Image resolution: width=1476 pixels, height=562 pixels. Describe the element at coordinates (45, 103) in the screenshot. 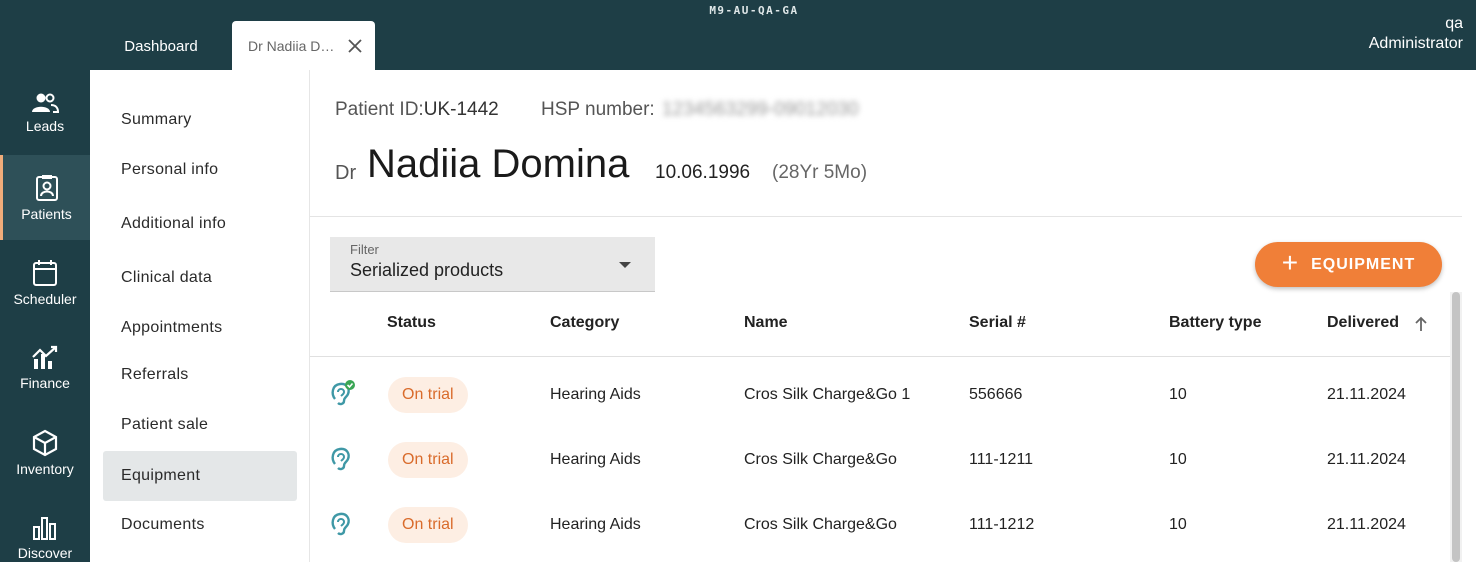

I see `users-icon` at that location.